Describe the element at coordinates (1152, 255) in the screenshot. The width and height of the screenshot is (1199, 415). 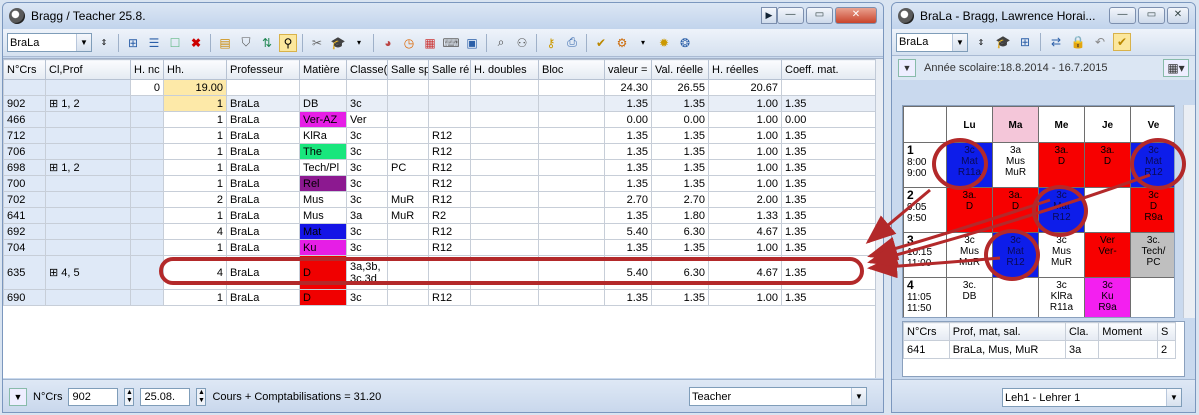
I see `lesson-cell: 3c. Tech/ PC` at that location.